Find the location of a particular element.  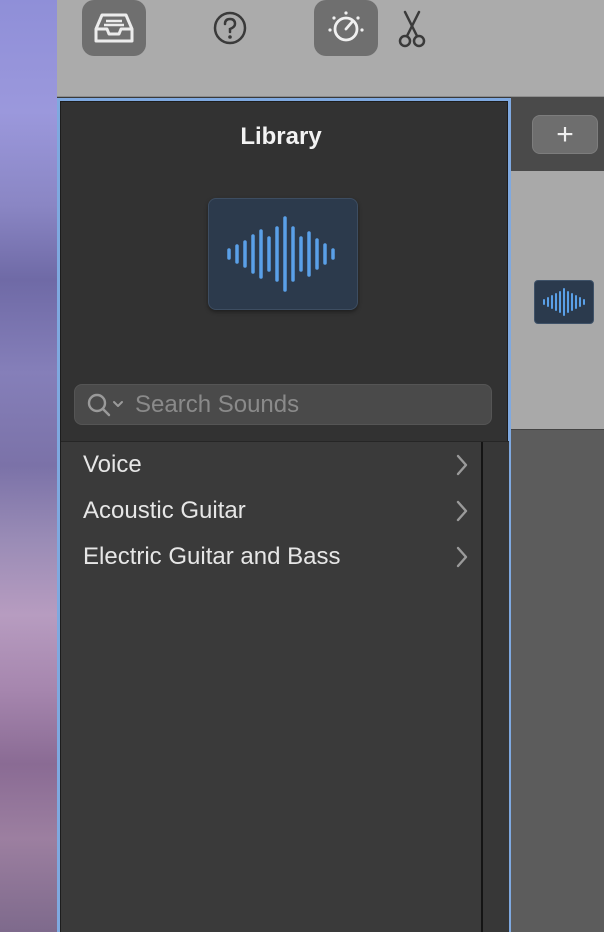

library-item-electric-guitar-and-bass: Electric Guitar and Bass is located at coordinates (271, 557).